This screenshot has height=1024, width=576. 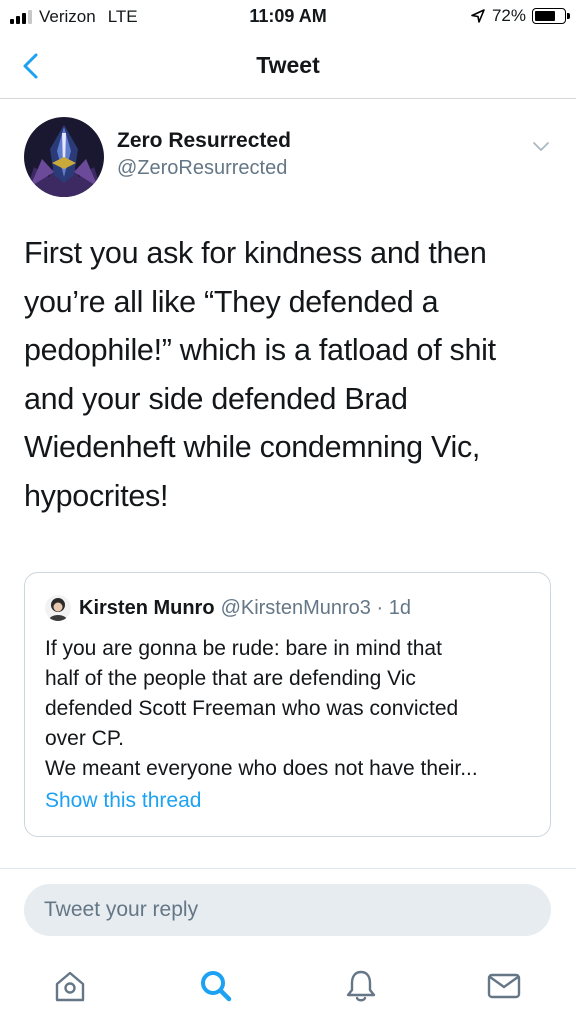 I want to click on quoted-author-name: Kirsten Munro, so click(x=147, y=607).